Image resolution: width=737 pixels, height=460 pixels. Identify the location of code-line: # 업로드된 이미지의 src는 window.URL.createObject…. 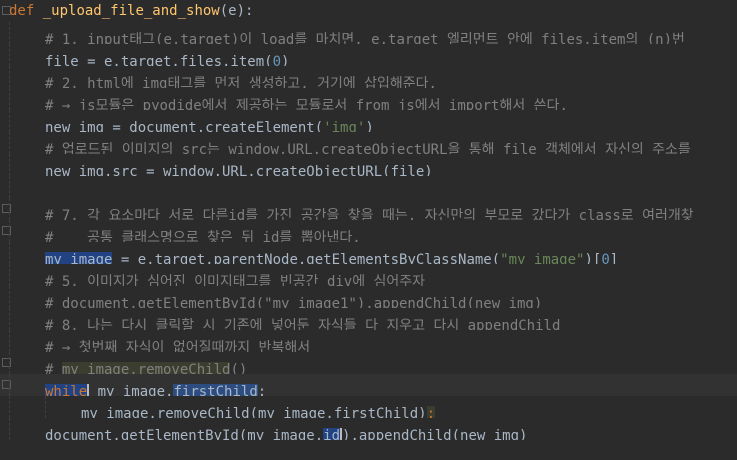
(368, 143).